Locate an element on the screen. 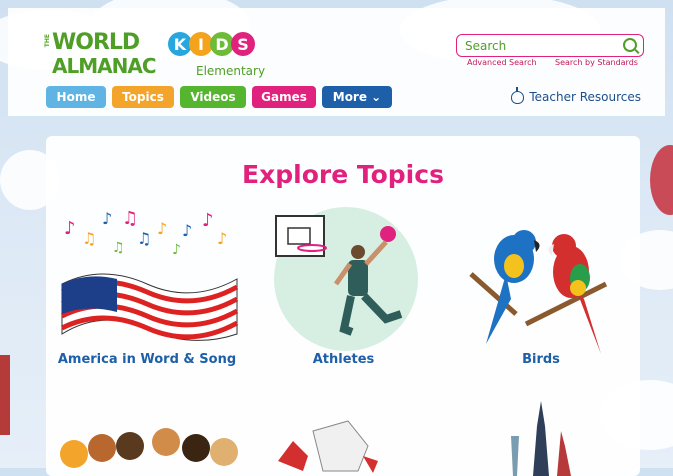 The image size is (673, 476). logo-world: WORLD is located at coordinates (96, 42).